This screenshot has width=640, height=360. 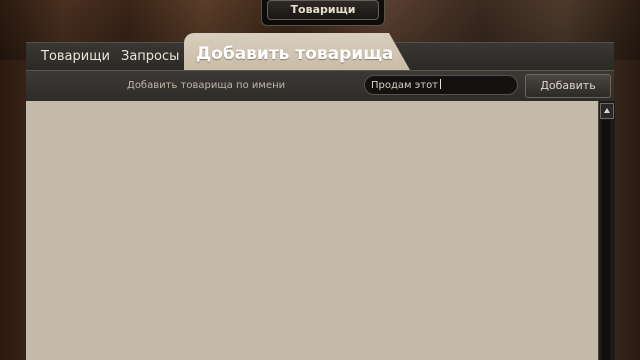 I want to click on tab-friends: Товарищи, so click(x=75, y=57).